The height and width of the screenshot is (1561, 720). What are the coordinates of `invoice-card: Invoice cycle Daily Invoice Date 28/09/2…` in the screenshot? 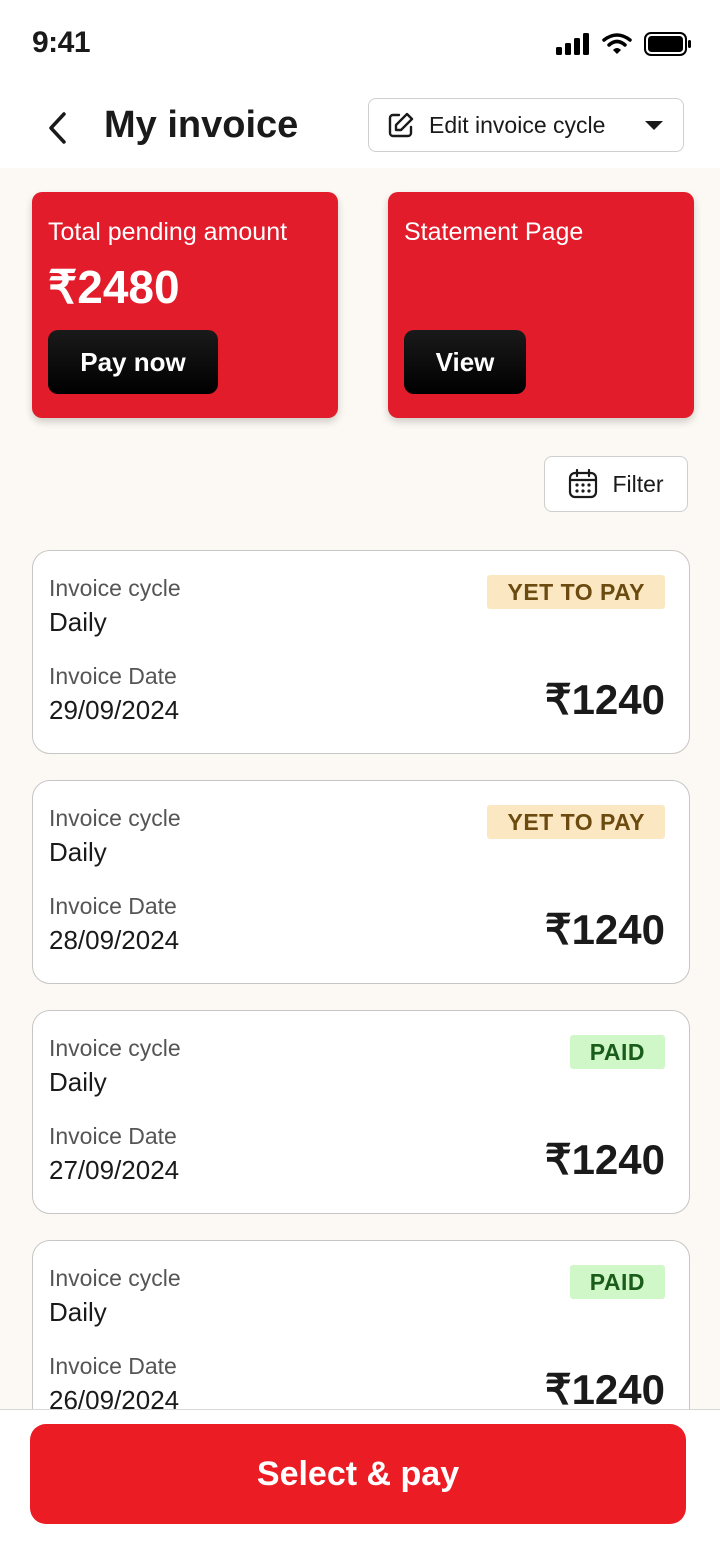 It's located at (361, 882).